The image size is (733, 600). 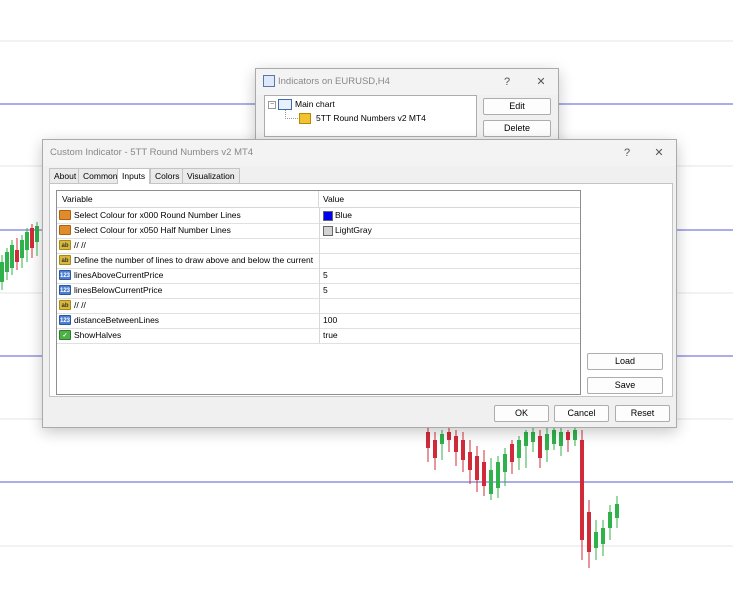 I want to click on column-header-value: Value, so click(x=333, y=199).